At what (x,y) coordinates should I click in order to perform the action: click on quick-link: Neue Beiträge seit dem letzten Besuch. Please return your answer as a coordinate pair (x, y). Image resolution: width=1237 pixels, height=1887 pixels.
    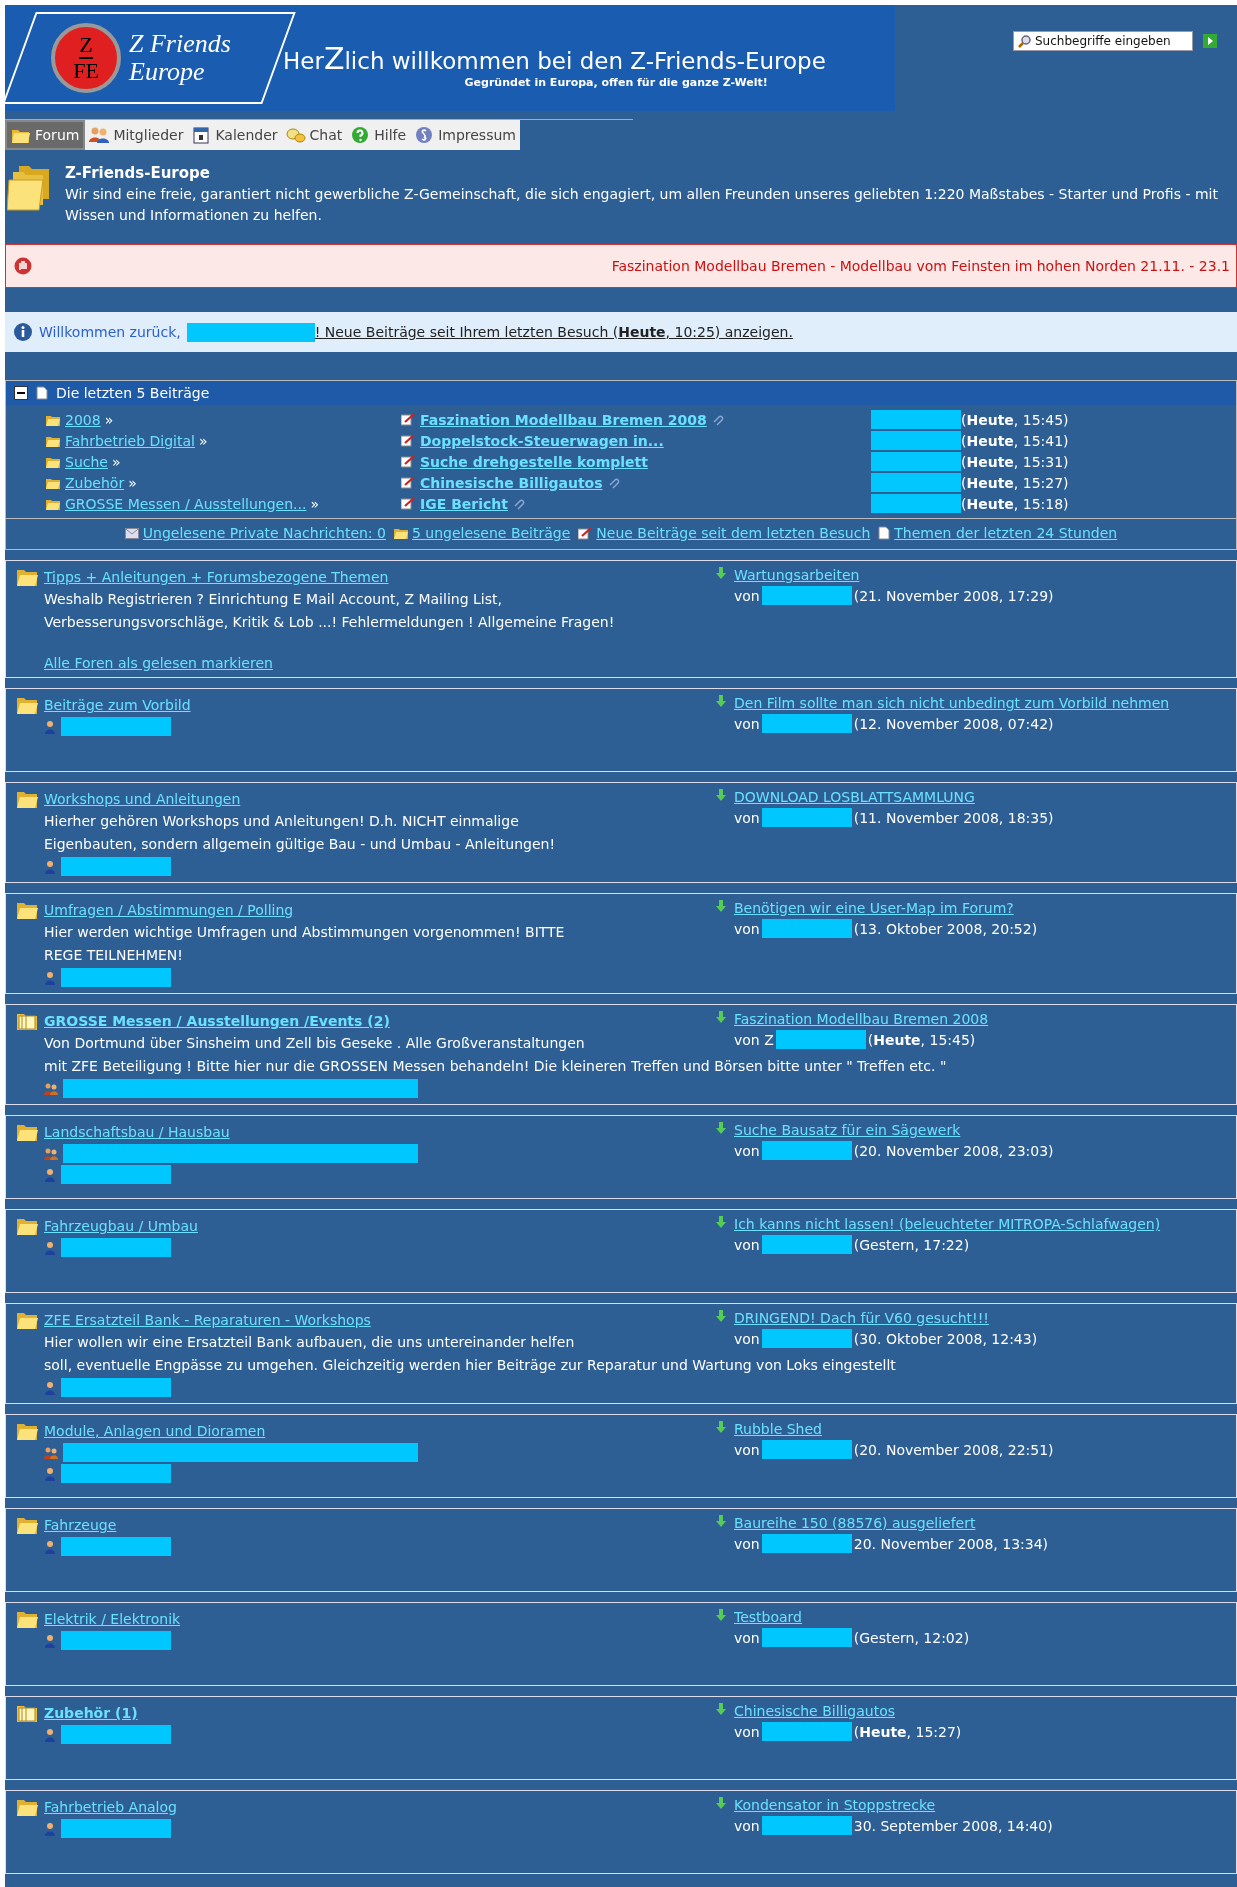
    Looking at the image, I should click on (733, 533).